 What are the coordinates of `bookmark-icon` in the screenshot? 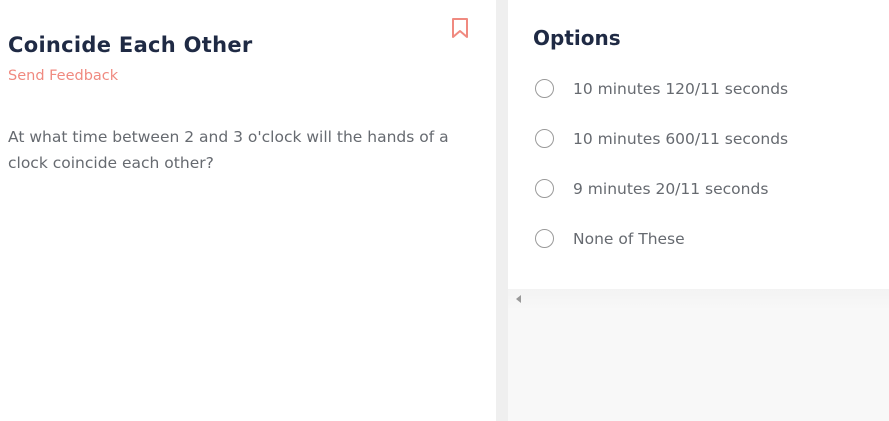 It's located at (460, 28).